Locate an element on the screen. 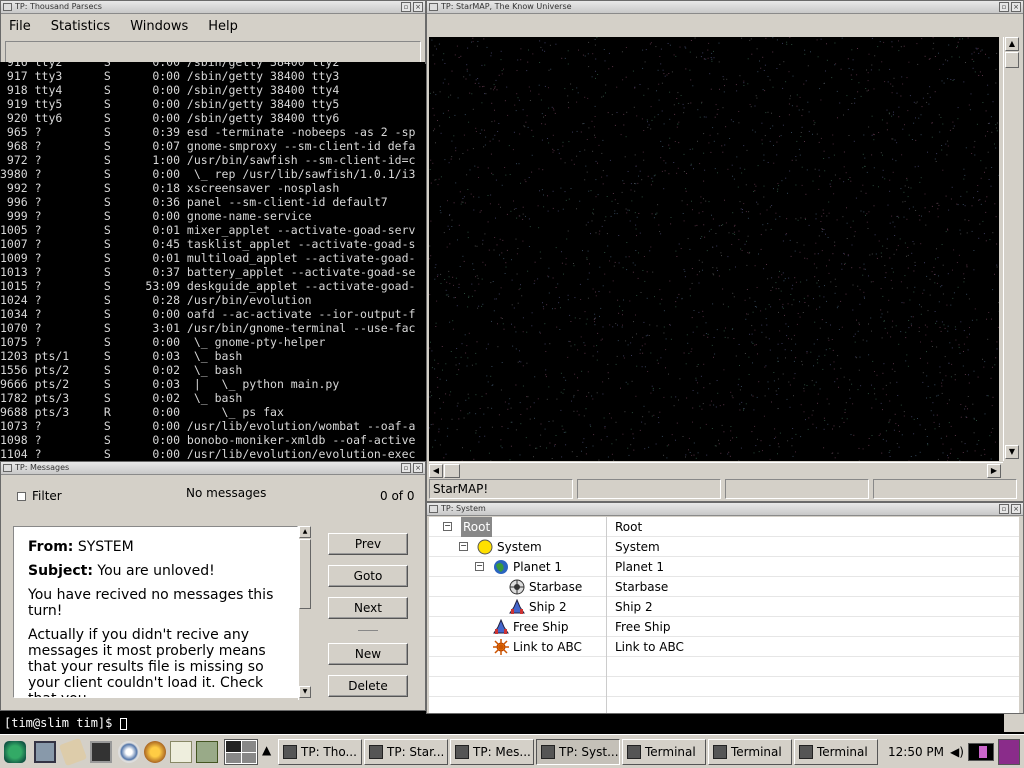 Image resolution: width=1024 pixels, height=768 pixels. delete-button: Delete is located at coordinates (368, 686).